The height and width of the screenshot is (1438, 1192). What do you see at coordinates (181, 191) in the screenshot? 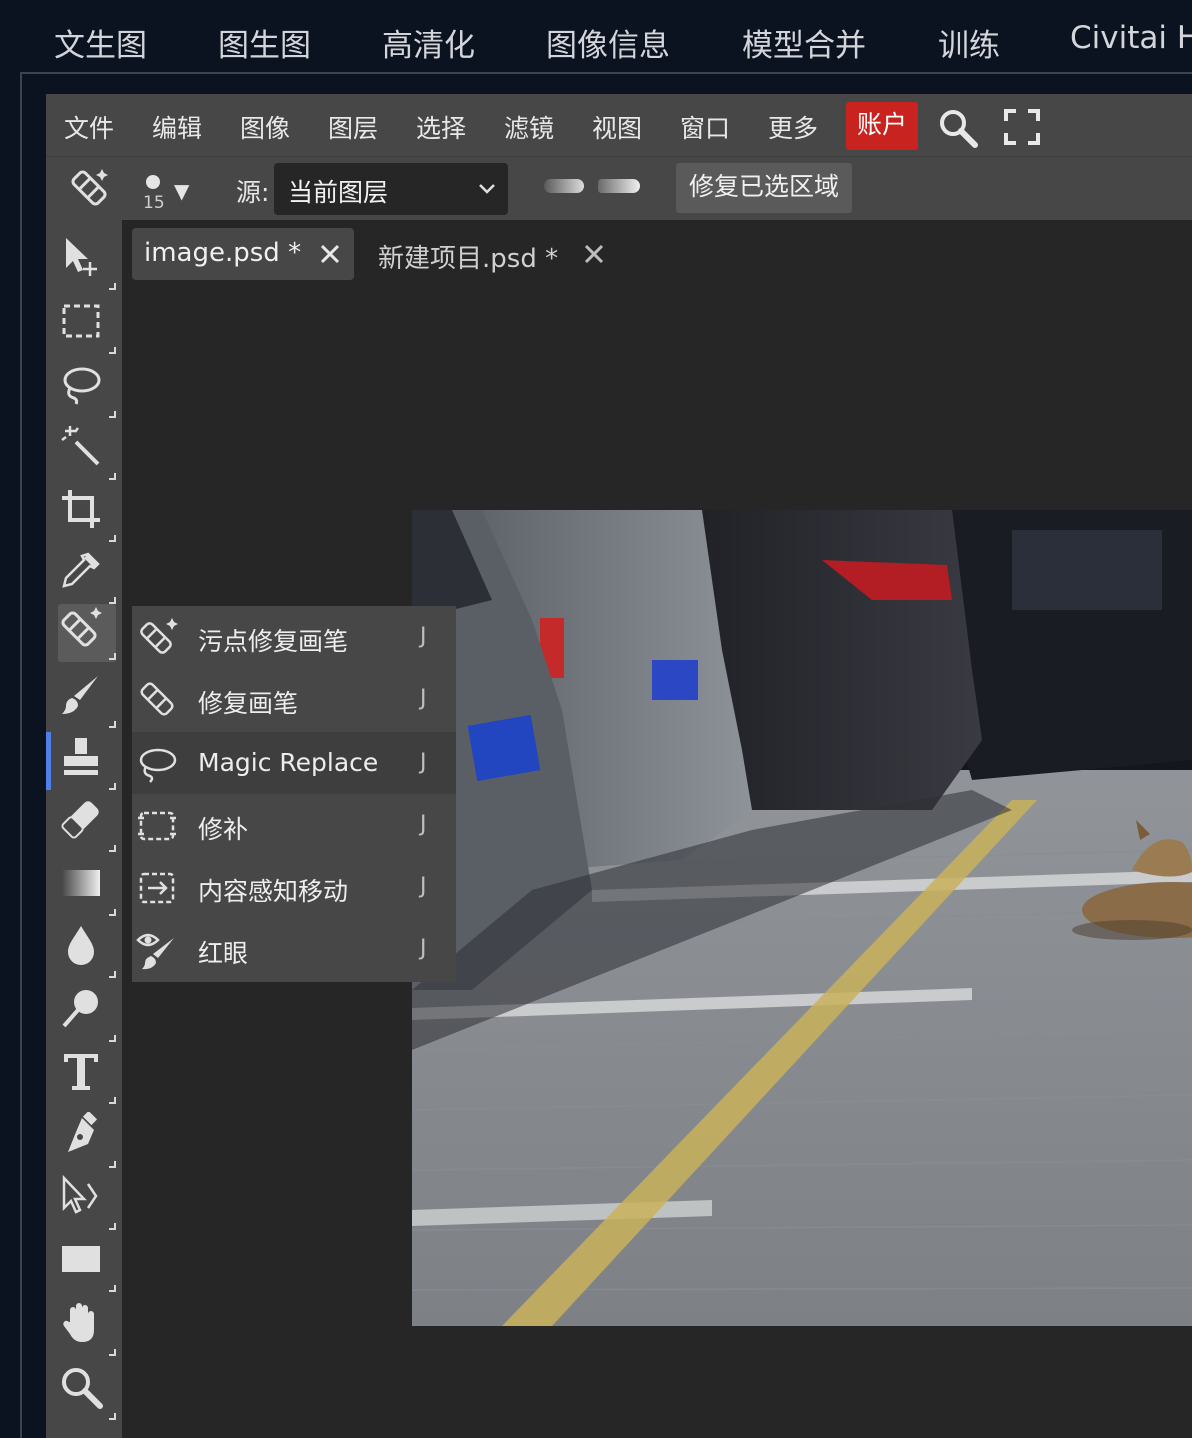
I see `brush-dropdown-arrow: ▼` at bounding box center [181, 191].